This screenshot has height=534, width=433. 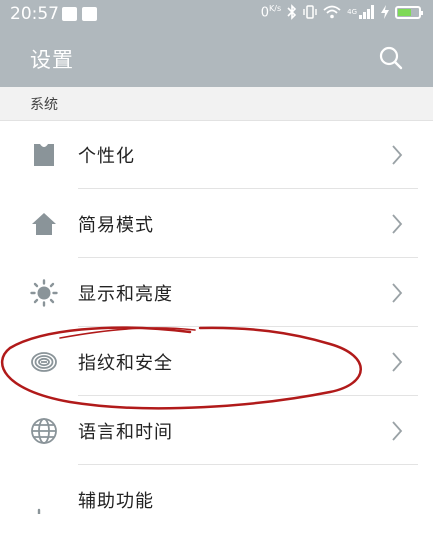 I want to click on bluetooth-icon, so click(x=292, y=12).